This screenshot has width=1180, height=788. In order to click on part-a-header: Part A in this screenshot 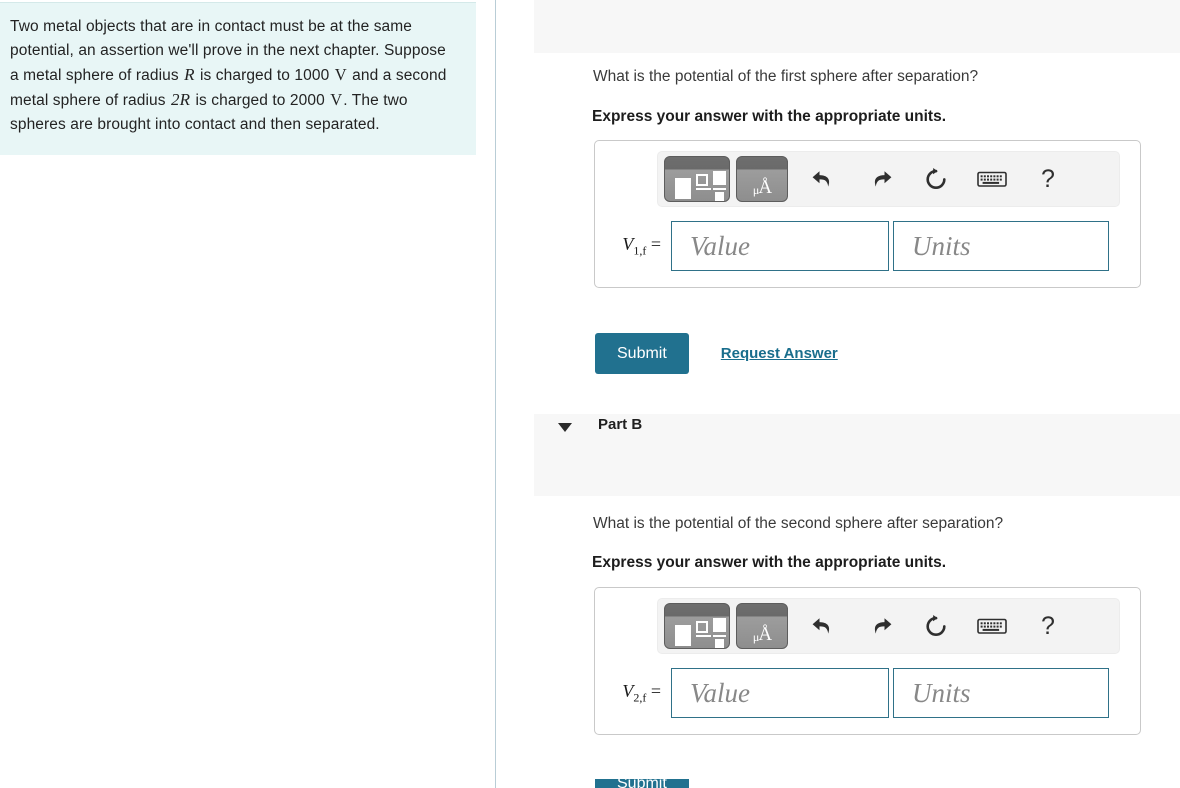, I will do `click(857, 26)`.